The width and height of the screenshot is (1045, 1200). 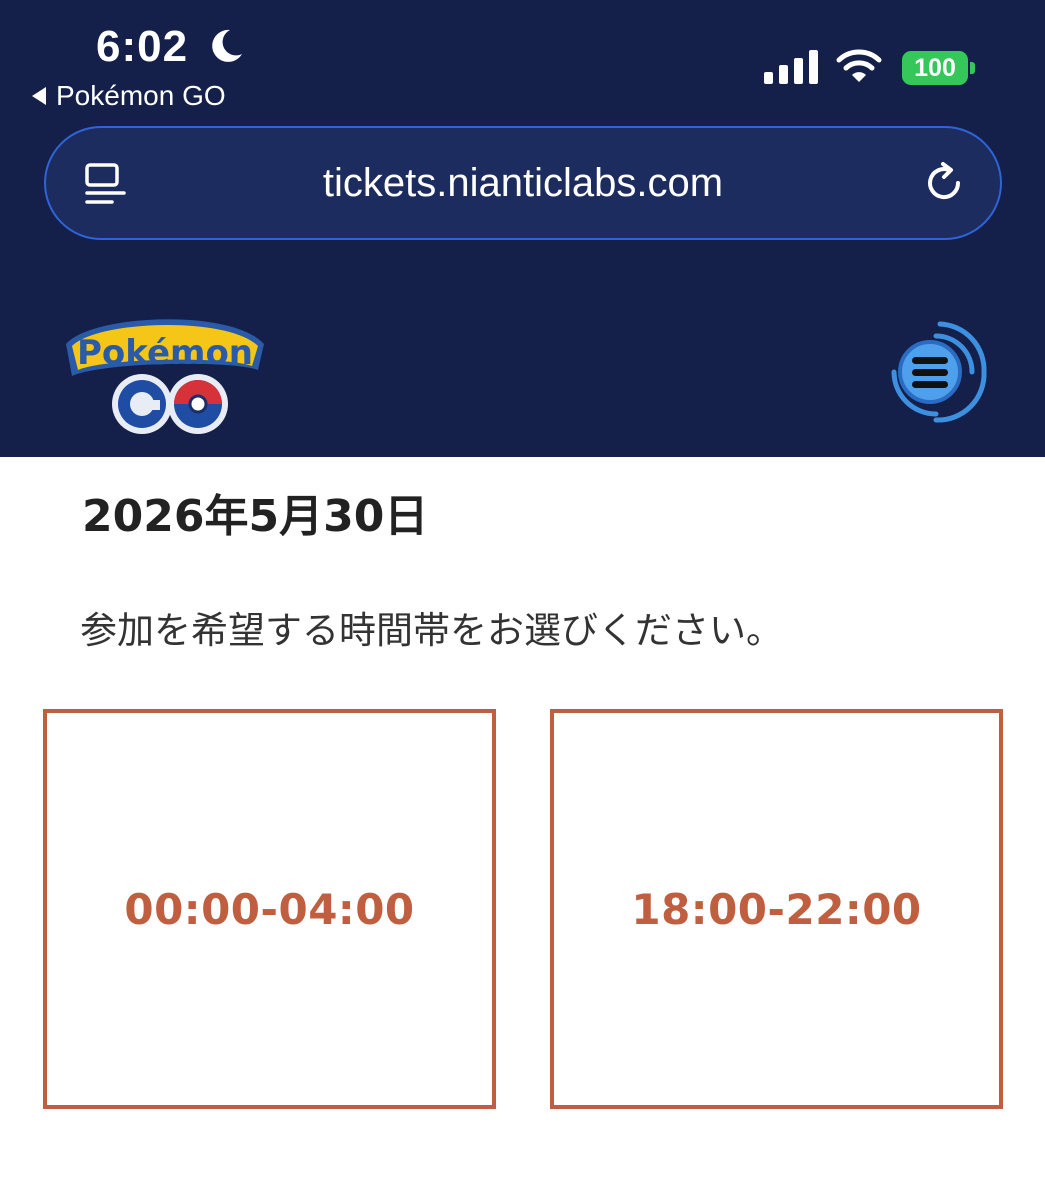 What do you see at coordinates (255, 516) in the screenshot?
I see `event-date: 2026年5月30日` at bounding box center [255, 516].